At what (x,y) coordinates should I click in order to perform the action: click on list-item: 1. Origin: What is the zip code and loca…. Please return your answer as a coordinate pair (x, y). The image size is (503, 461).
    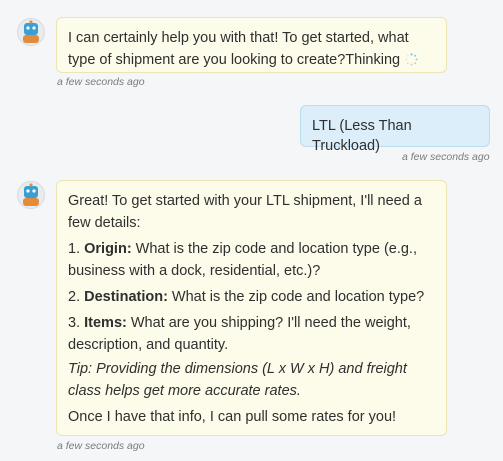
    Looking at the image, I should click on (251, 260).